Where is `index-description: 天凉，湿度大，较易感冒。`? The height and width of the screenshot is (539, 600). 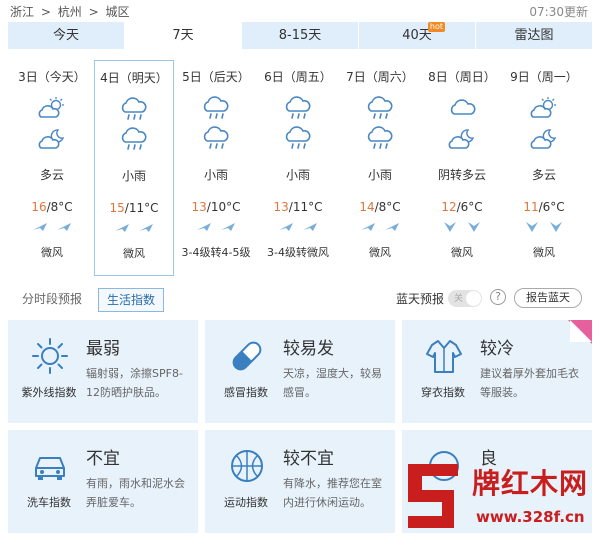
index-description: 天凉，湿度大，较易感冒。 is located at coordinates (332, 383).